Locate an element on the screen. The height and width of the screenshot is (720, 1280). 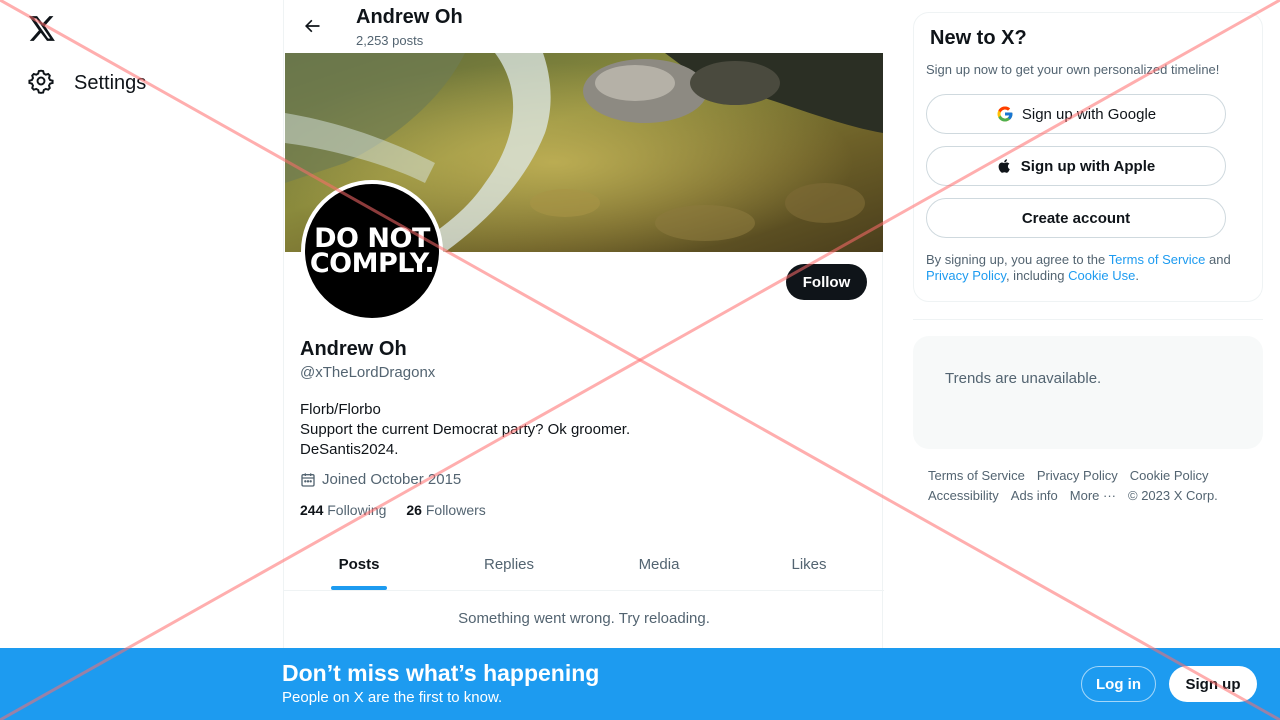
followers-label: Followers is located at coordinates (455, 510).